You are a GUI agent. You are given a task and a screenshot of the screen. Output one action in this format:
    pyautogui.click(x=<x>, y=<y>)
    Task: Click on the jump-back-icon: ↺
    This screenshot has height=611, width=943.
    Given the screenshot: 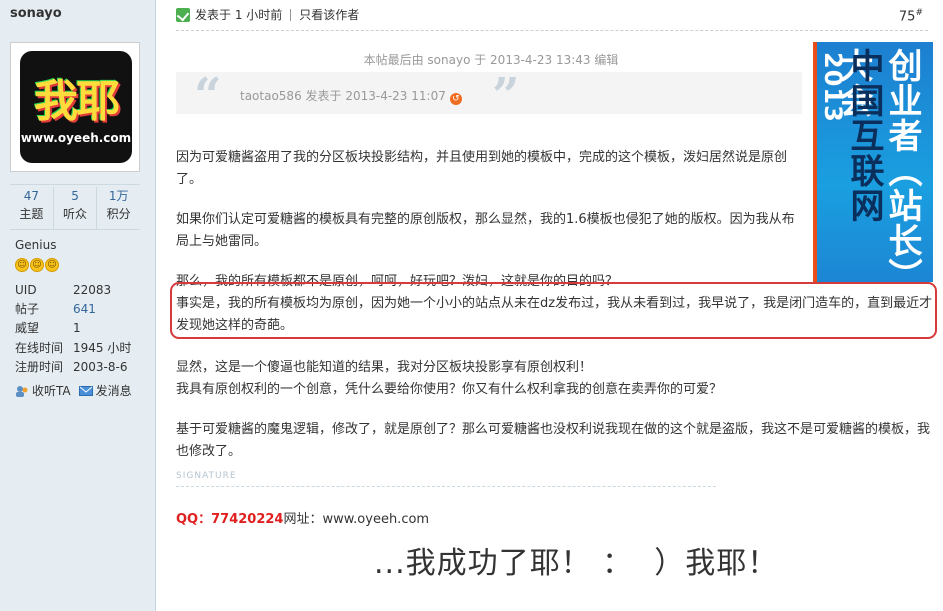 What is the action you would take?
    pyautogui.click(x=455, y=99)
    